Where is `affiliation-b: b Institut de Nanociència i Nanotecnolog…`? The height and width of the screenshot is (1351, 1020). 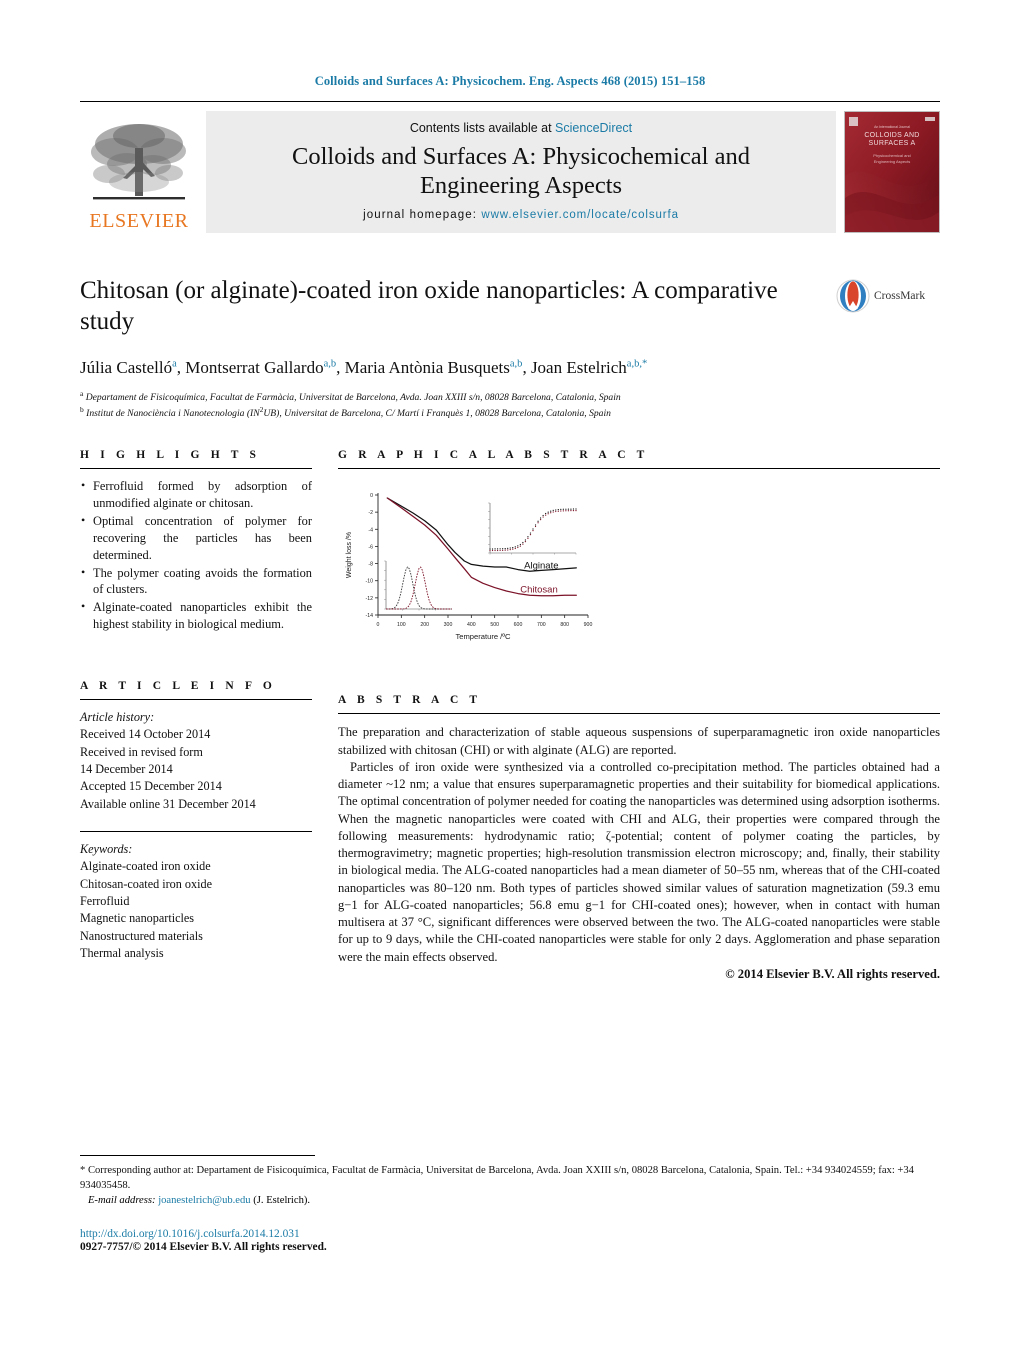
affiliation-b: b Institut de Nanociència i Nanotecnolog… is located at coordinates (345, 412).